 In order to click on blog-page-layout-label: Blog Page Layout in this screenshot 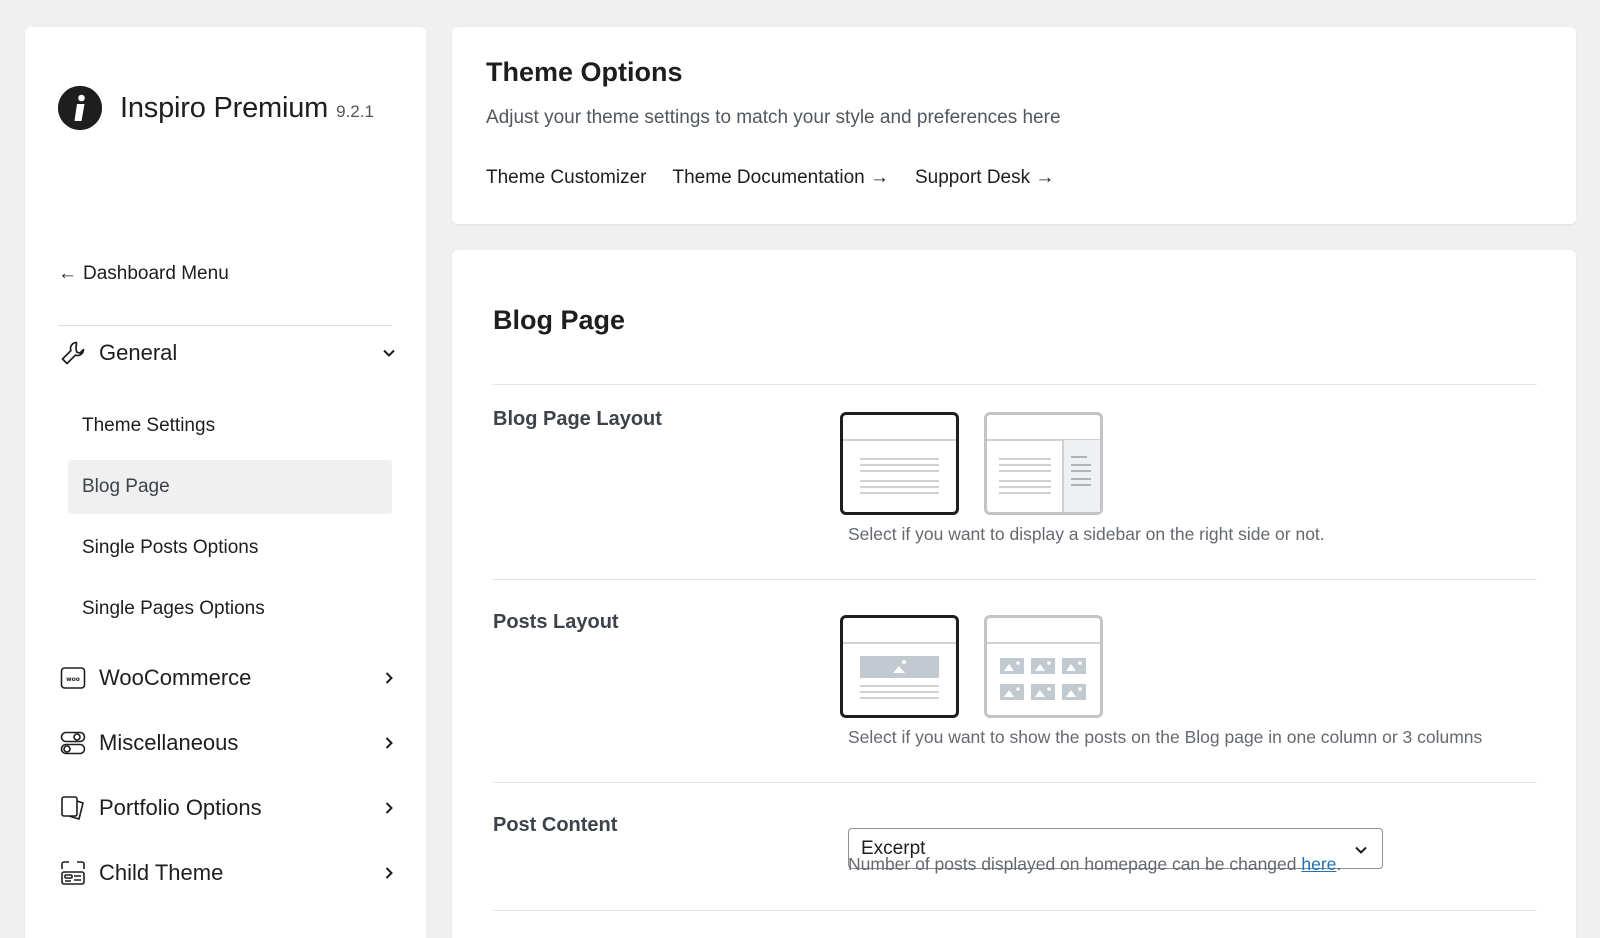, I will do `click(577, 419)`.